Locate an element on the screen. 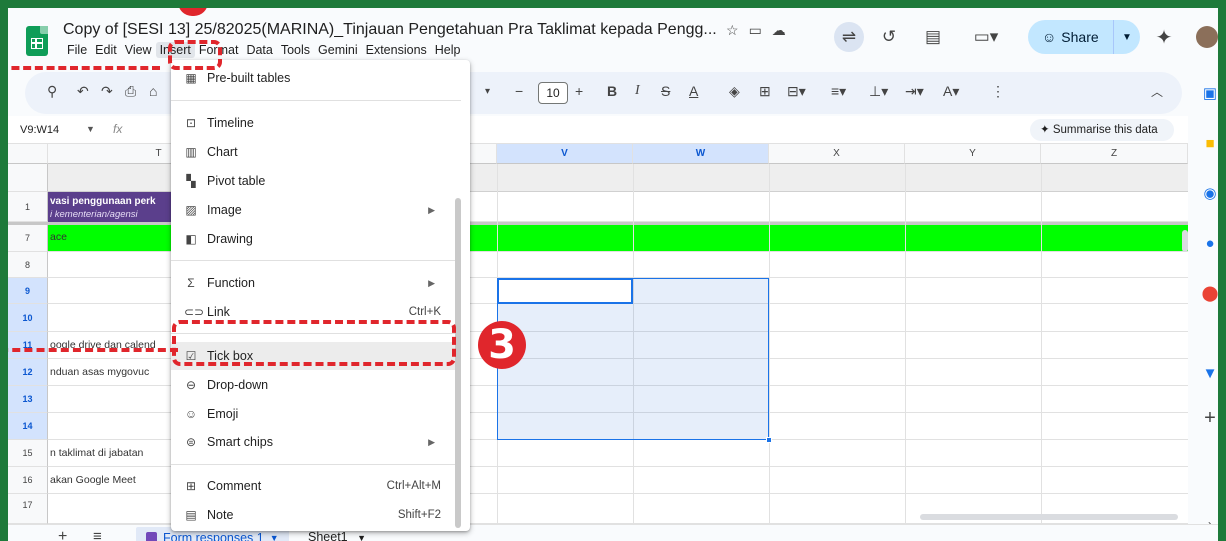  summarise-data-button: ✦ Summarise this data is located at coordinates (1102, 130).